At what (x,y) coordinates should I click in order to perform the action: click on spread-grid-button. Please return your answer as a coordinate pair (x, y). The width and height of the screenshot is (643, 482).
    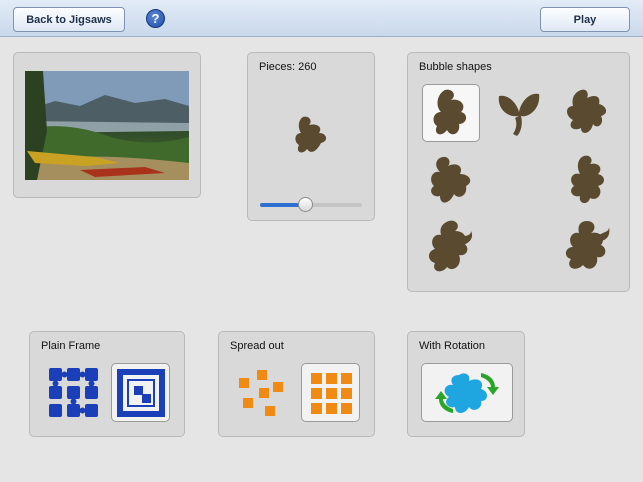
    Looking at the image, I should click on (330, 392).